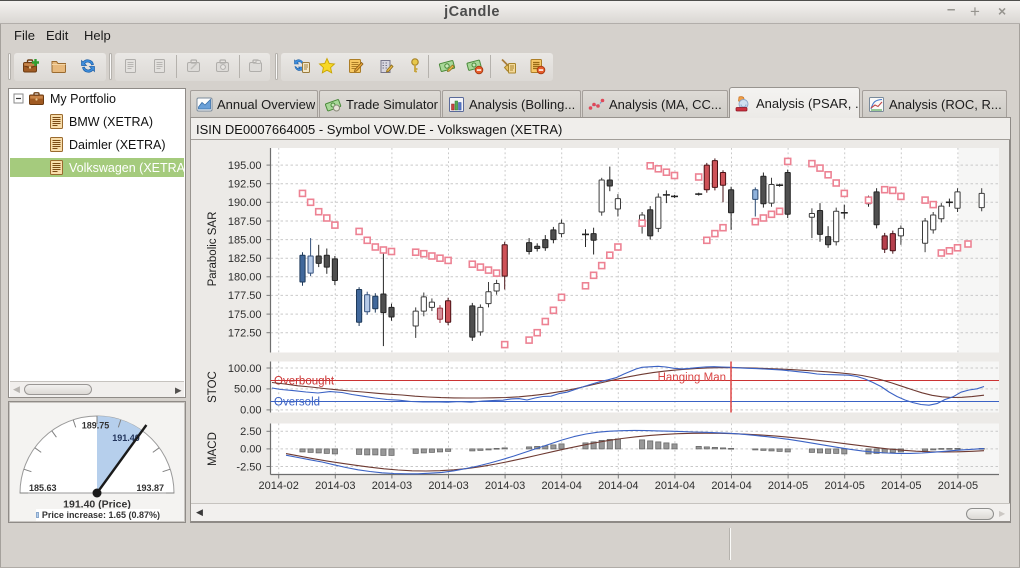  What do you see at coordinates (245, 278) in the screenshot?
I see `svg-text: 180.00` at bounding box center [245, 278].